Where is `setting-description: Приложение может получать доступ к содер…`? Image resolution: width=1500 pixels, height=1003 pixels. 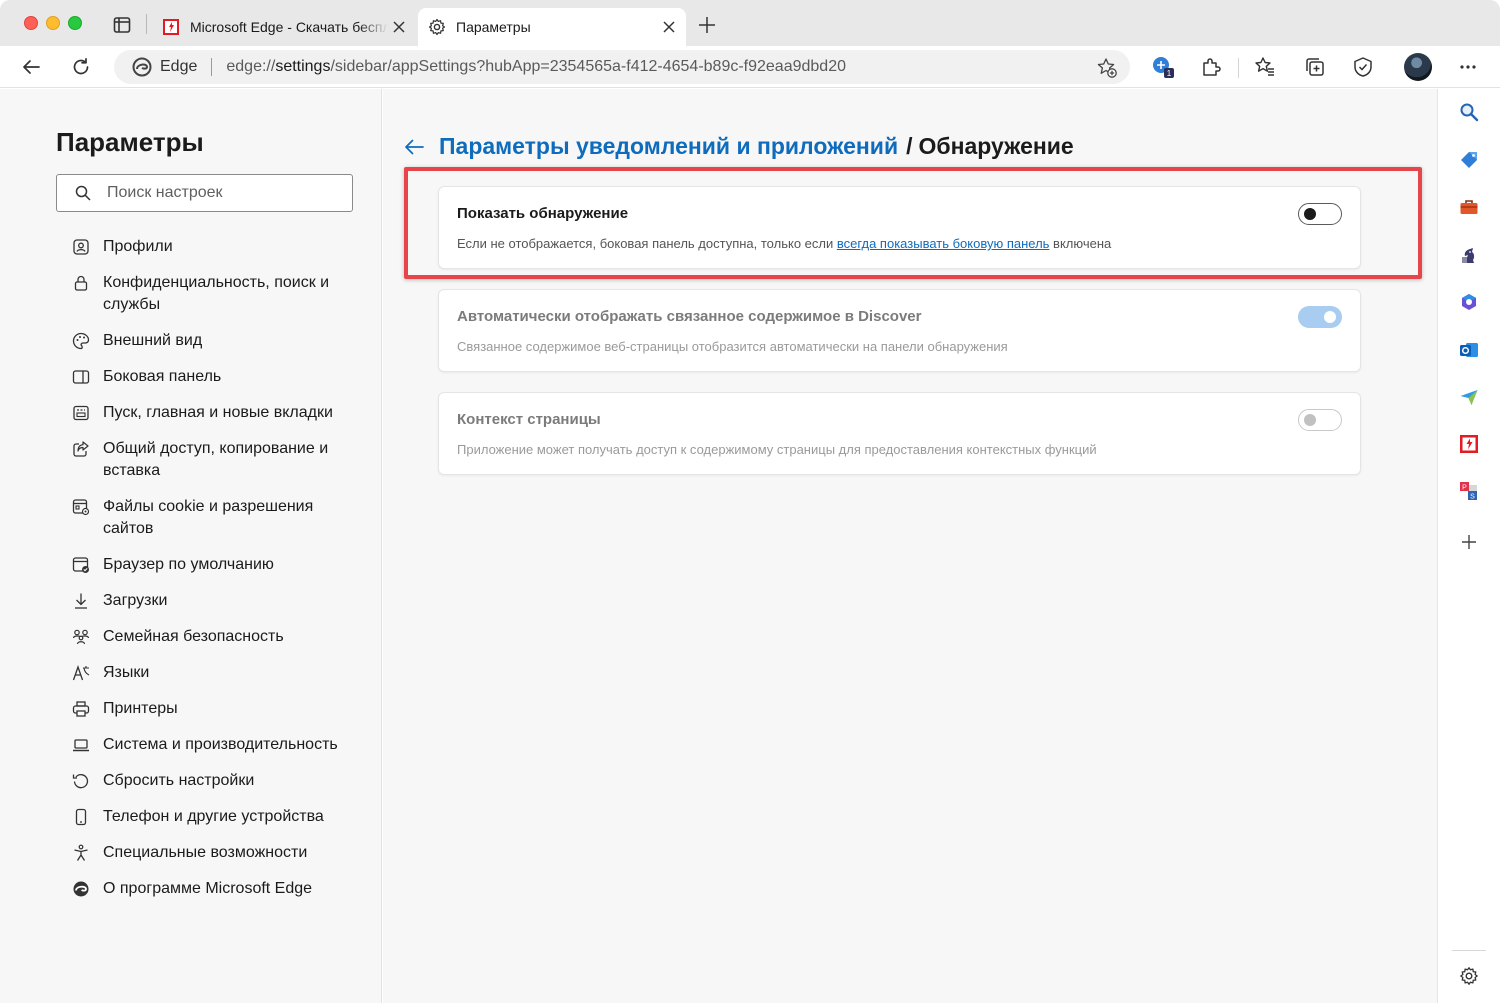
setting-description: Приложение может получать доступ к содер… is located at coordinates (777, 449).